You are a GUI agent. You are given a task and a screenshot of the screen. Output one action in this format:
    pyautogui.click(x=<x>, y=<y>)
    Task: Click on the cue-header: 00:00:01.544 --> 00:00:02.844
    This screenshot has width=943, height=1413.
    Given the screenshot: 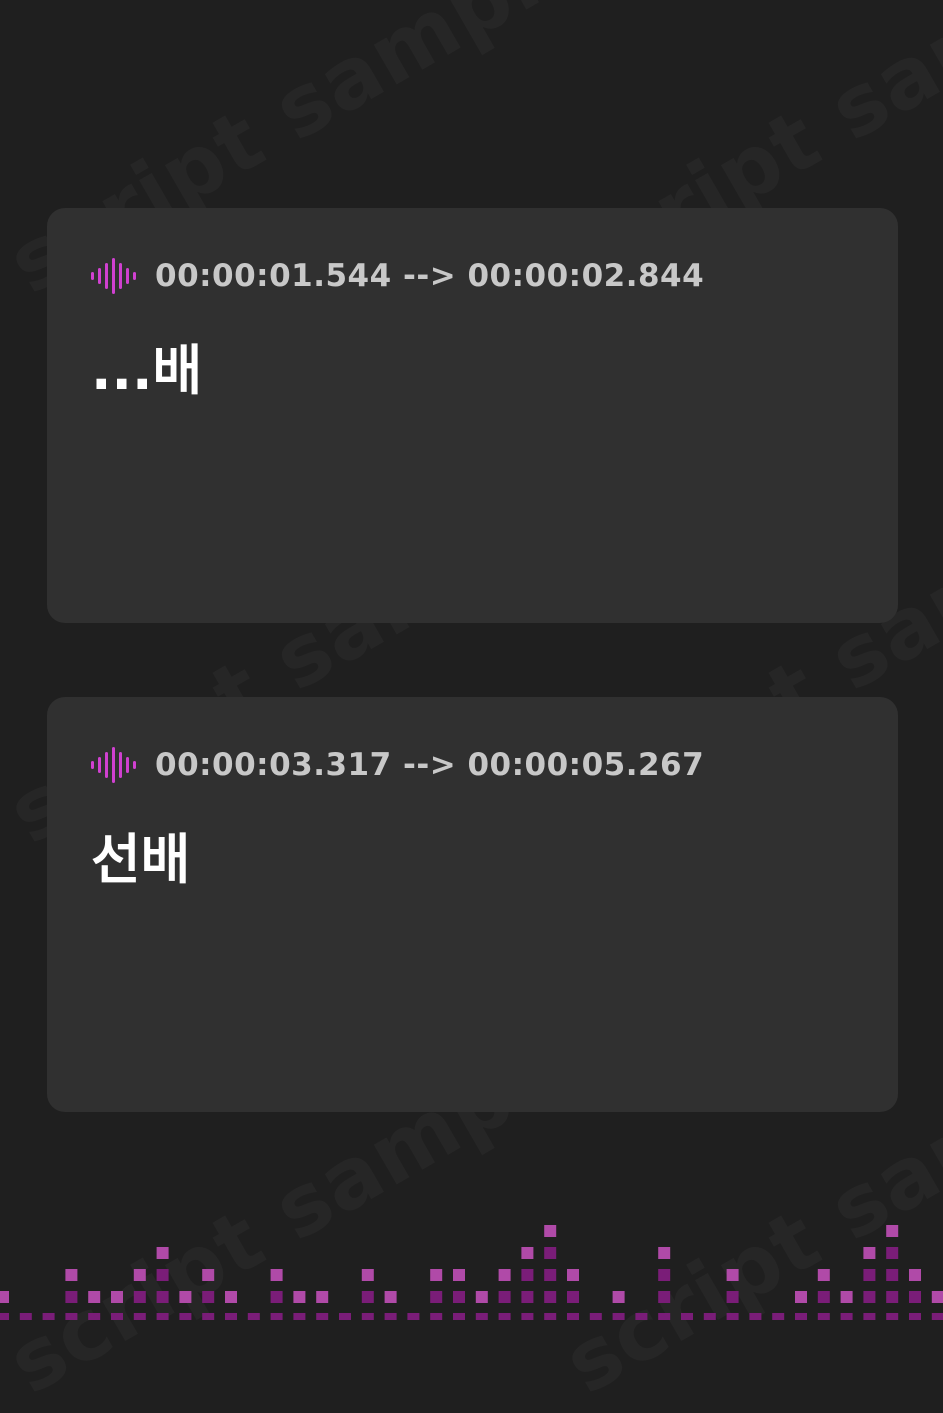 What is the action you would take?
    pyautogui.click(x=396, y=276)
    